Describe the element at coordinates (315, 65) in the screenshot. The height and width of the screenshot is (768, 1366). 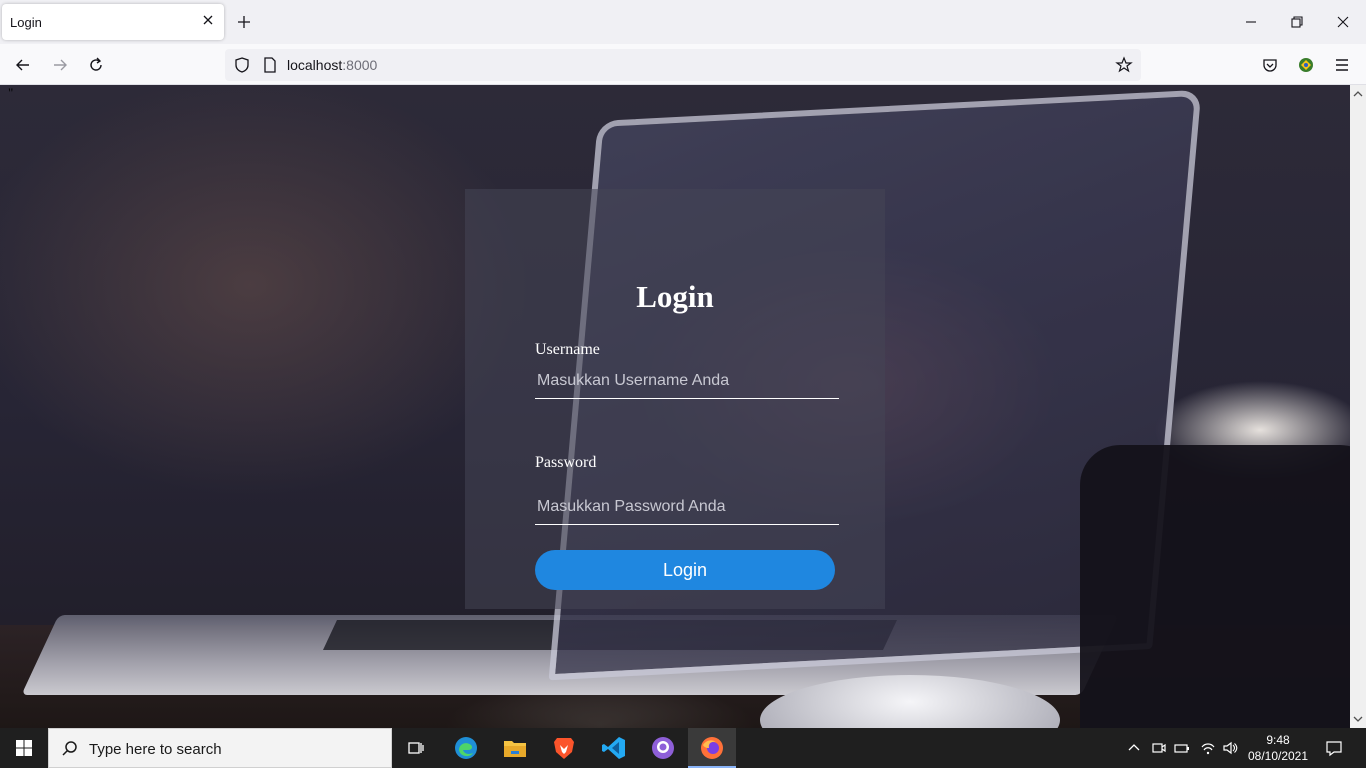
I see `url-host: localhost` at that location.